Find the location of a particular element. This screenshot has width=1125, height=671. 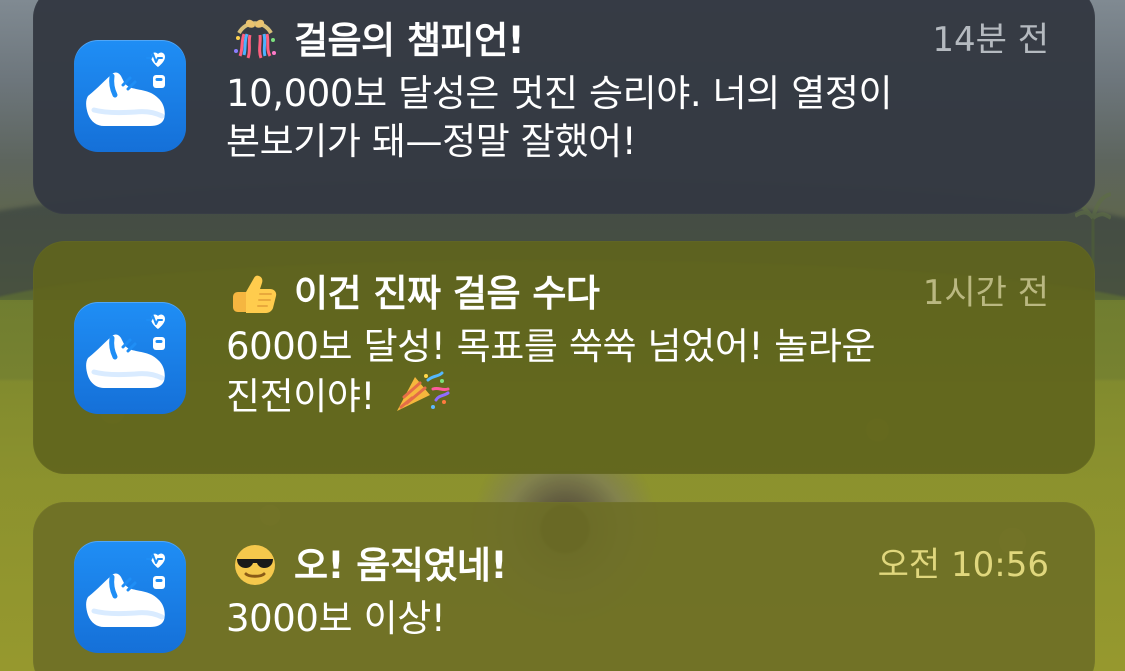

notification-time: 오전 10:56 is located at coordinates (963, 565).